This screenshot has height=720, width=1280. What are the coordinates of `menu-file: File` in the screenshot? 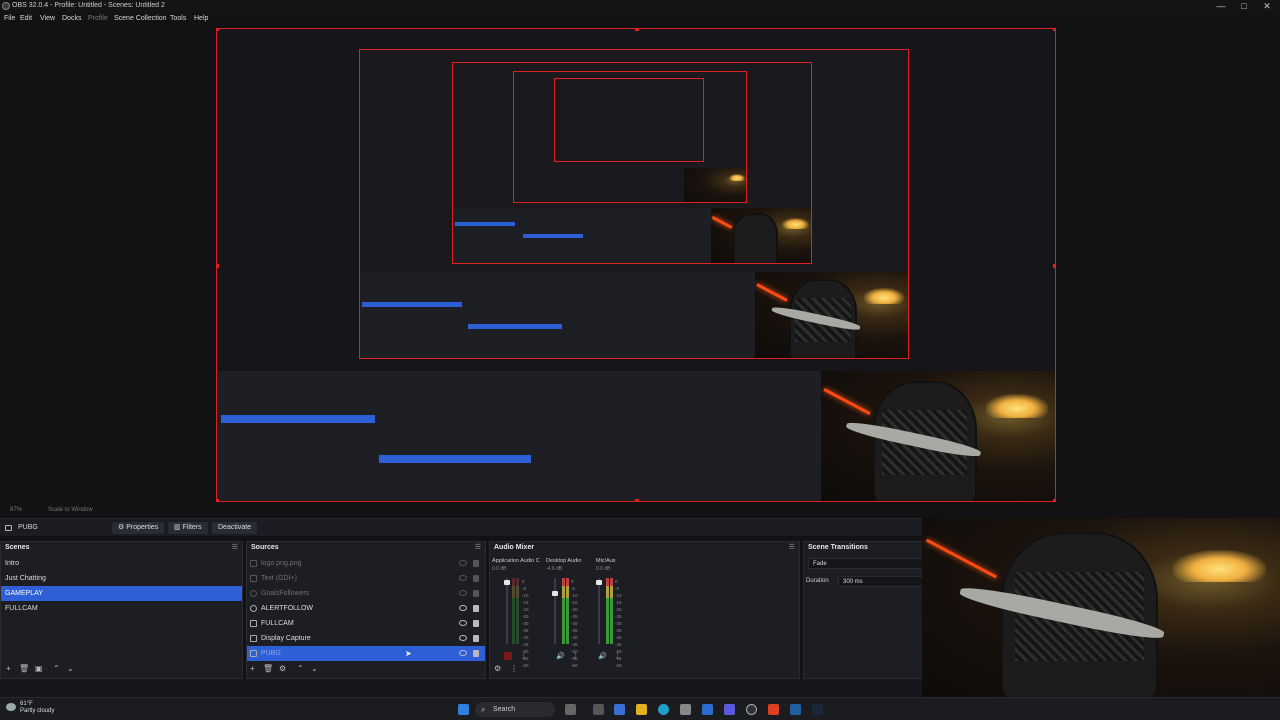 It's located at (9, 18).